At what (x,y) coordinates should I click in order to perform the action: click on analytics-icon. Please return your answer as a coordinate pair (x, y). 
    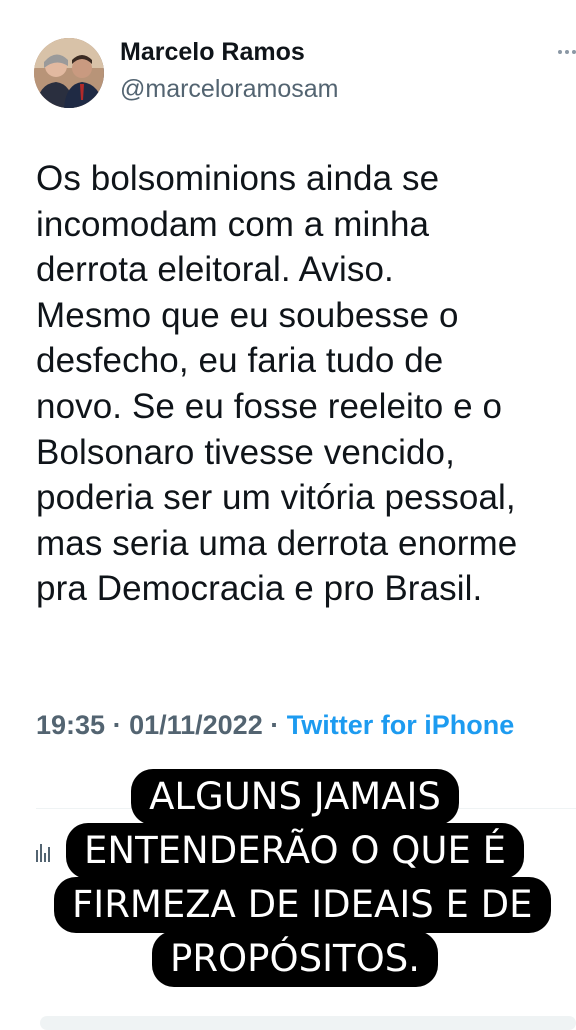
    Looking at the image, I should click on (43, 852).